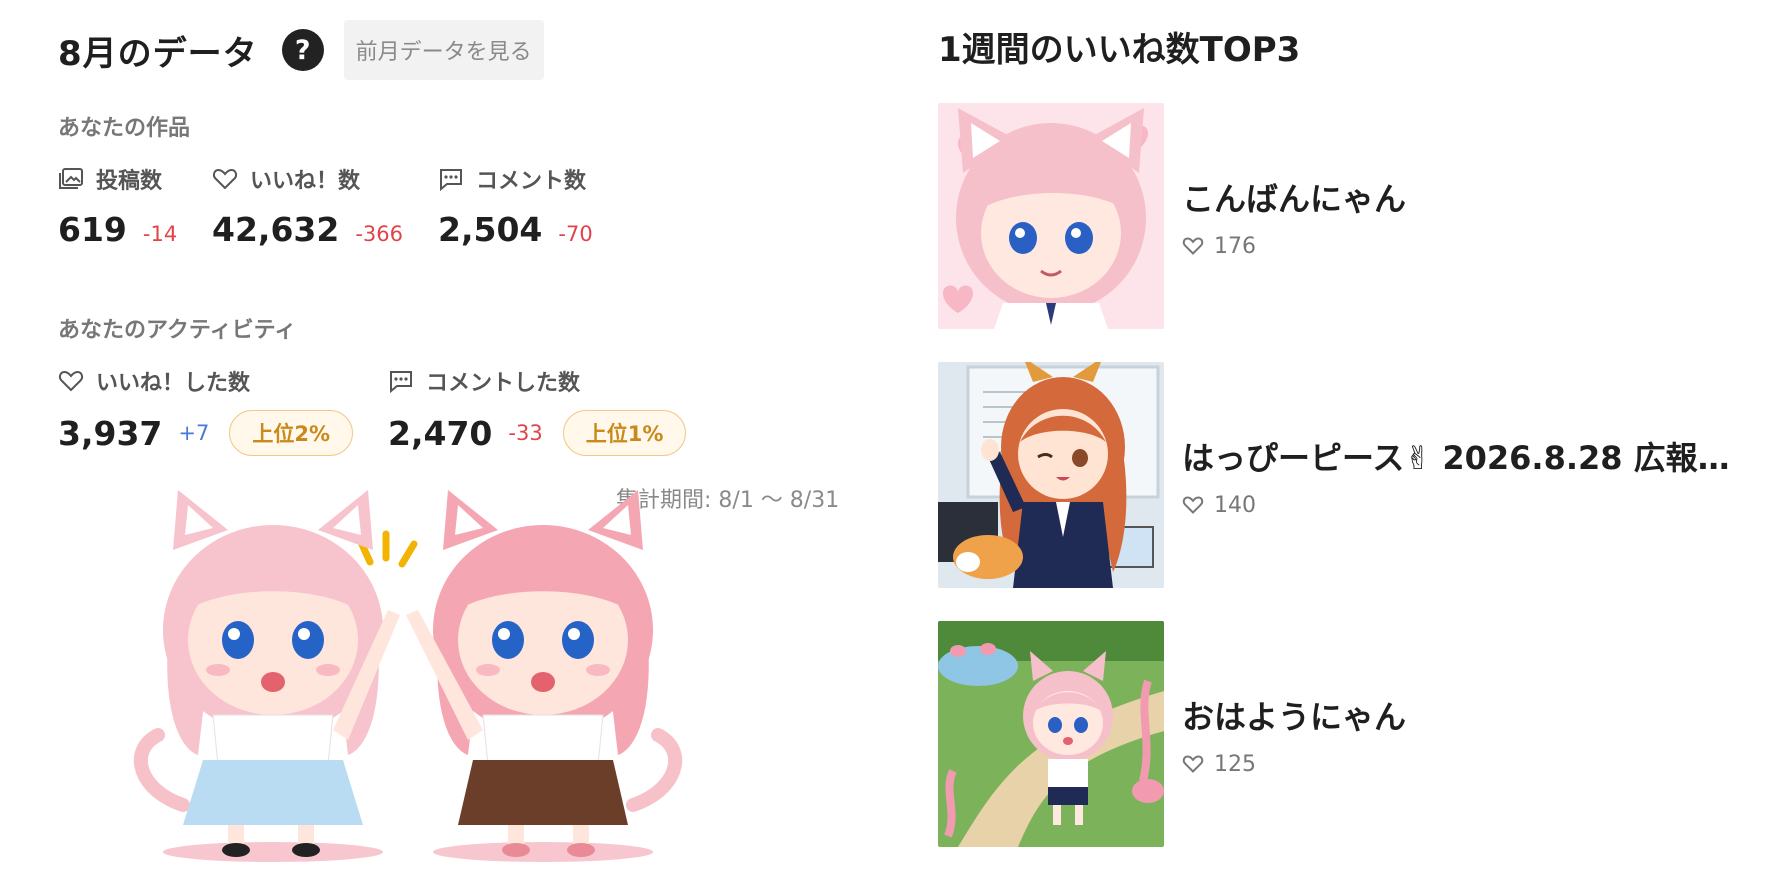 This screenshot has height=887, width=1774. I want to click on liked-count-delta: +7, so click(194, 433).